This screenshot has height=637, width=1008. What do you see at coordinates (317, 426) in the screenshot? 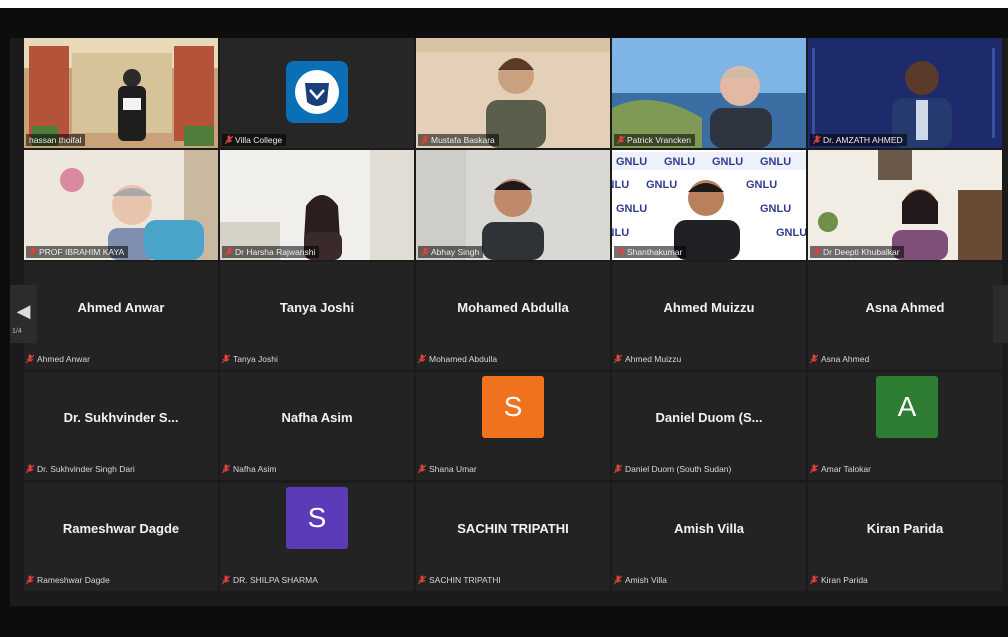
I see `participant-tile-nafha-asim: Nafha Asim Nafha Asim` at bounding box center [317, 426].